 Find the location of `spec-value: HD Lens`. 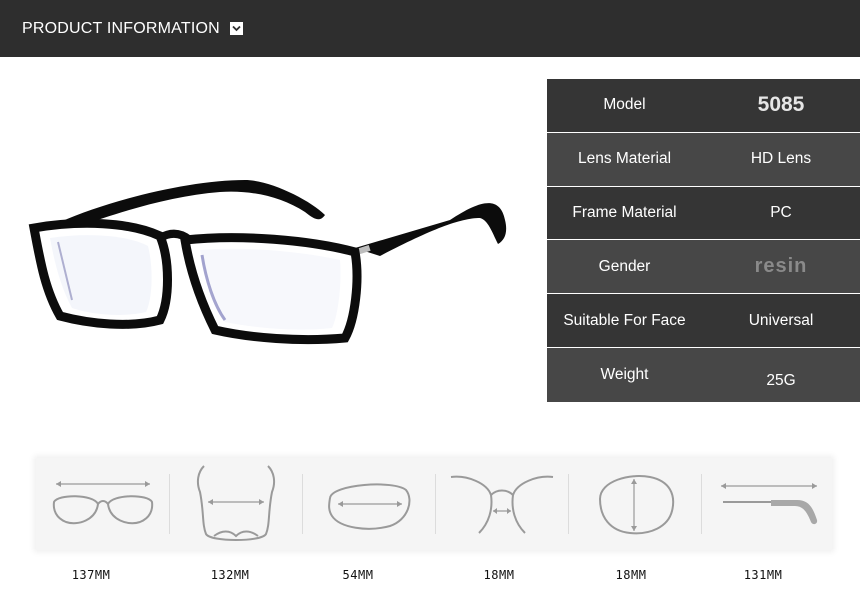

spec-value: HD Lens is located at coordinates (781, 159).